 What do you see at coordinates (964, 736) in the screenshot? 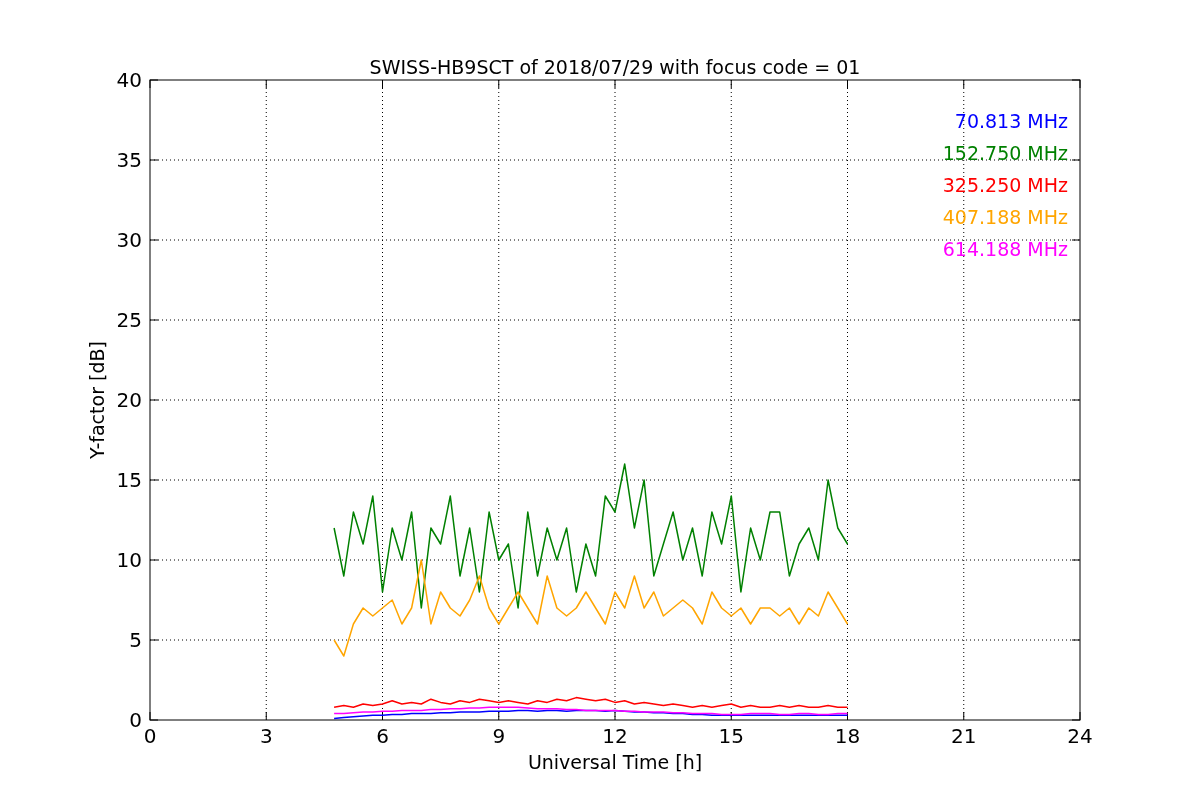
I see `x-tick-label: 21` at bounding box center [964, 736].